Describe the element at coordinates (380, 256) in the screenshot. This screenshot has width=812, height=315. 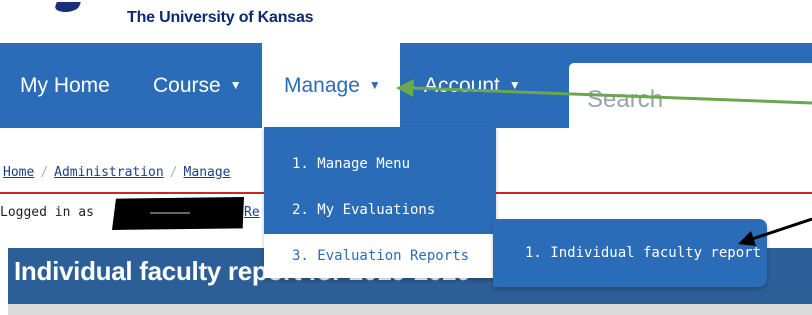
I see `menu-item-evaluation-reports: 3. Evaluation Reports` at that location.